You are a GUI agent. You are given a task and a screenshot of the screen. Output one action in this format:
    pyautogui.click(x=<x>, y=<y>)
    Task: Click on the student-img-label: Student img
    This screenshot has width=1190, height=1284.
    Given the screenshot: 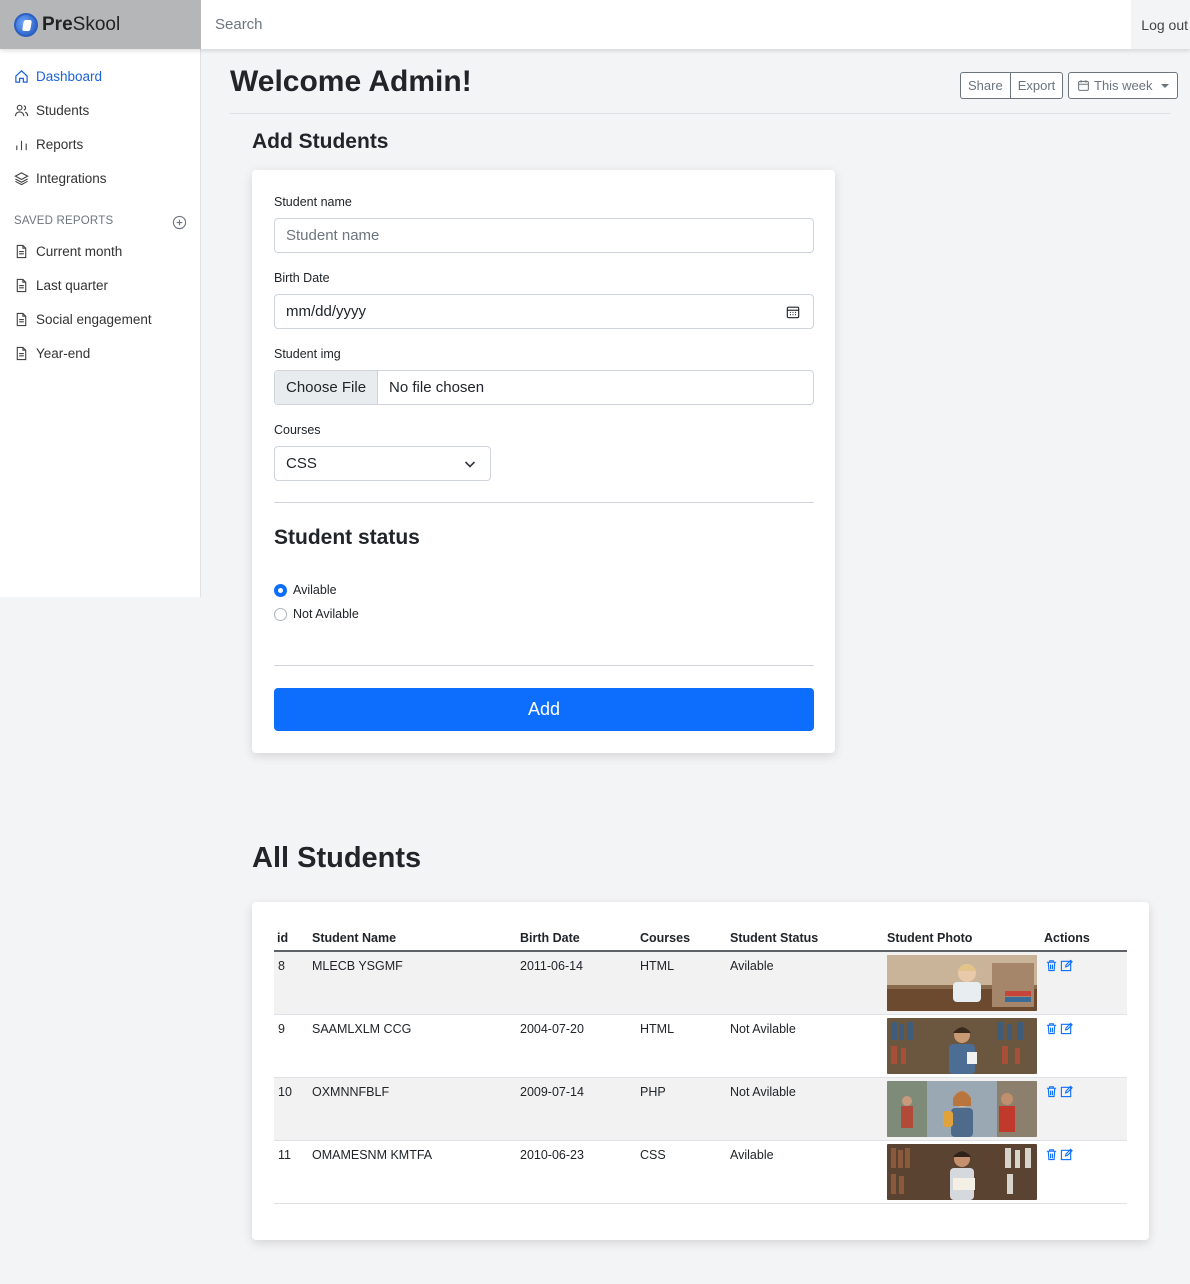 What is the action you would take?
    pyautogui.click(x=307, y=354)
    